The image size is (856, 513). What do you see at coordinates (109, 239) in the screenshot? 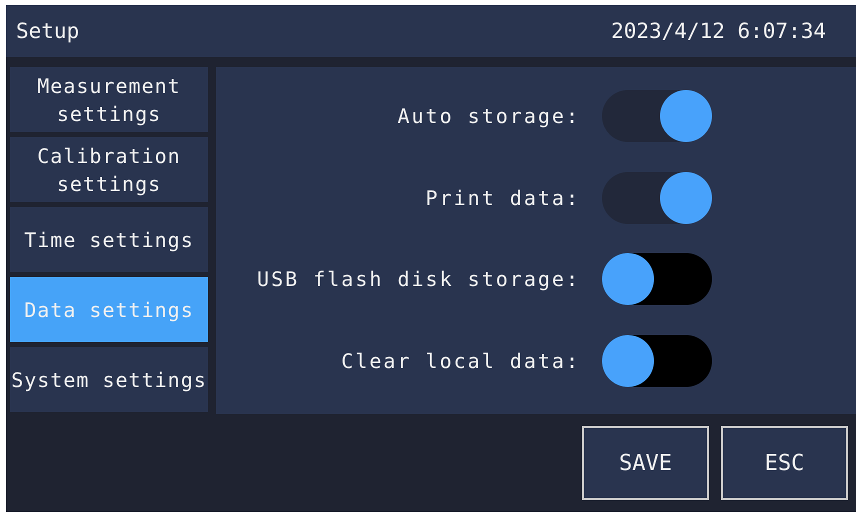
I see `sidebar-tab: Time settings` at bounding box center [109, 239].